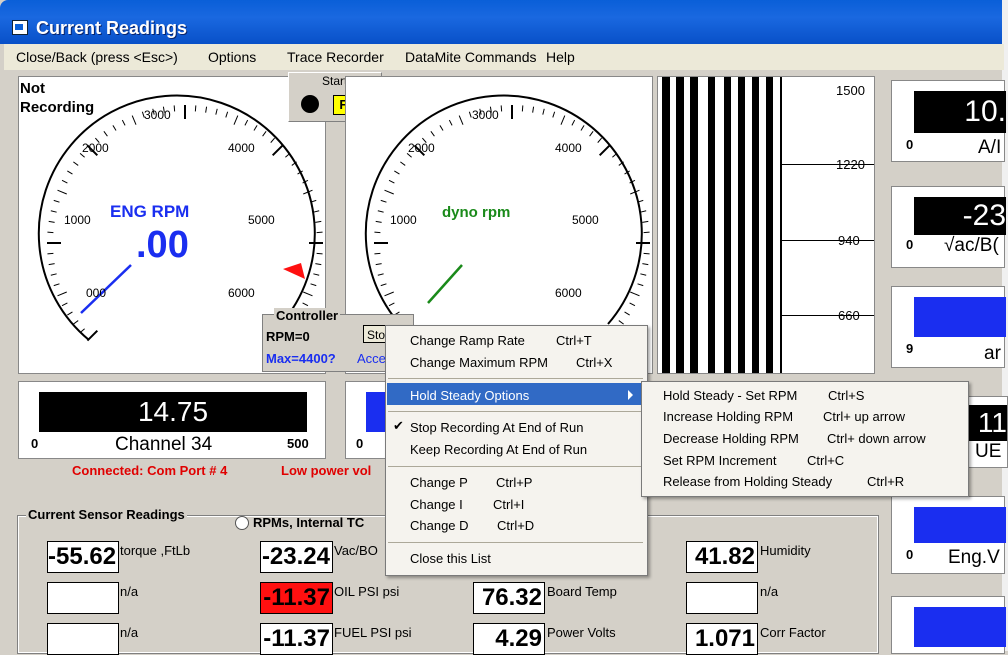 The image size is (1008, 655). What do you see at coordinates (421, 148) in the screenshot?
I see `dyno-tick-2000: 2000` at bounding box center [421, 148].